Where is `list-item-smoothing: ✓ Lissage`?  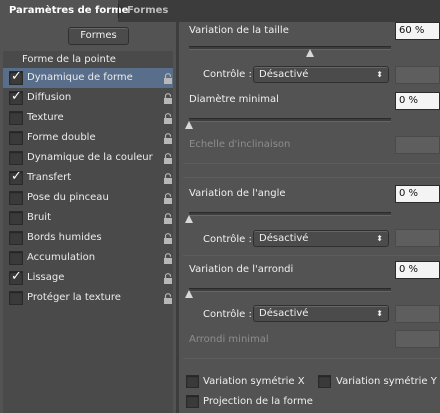
list-item-smoothing: ✓ Lissage is located at coordinates (88, 278).